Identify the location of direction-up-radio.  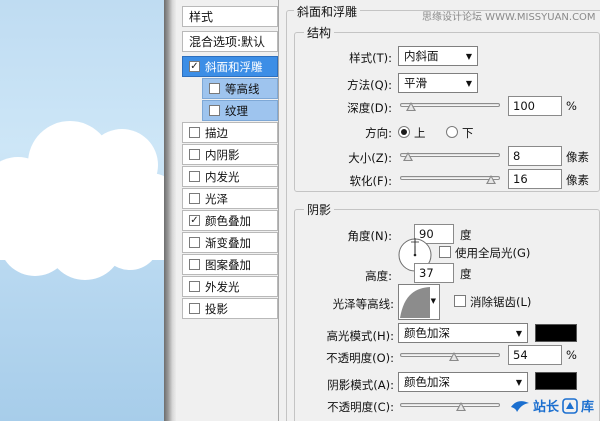
(404, 132).